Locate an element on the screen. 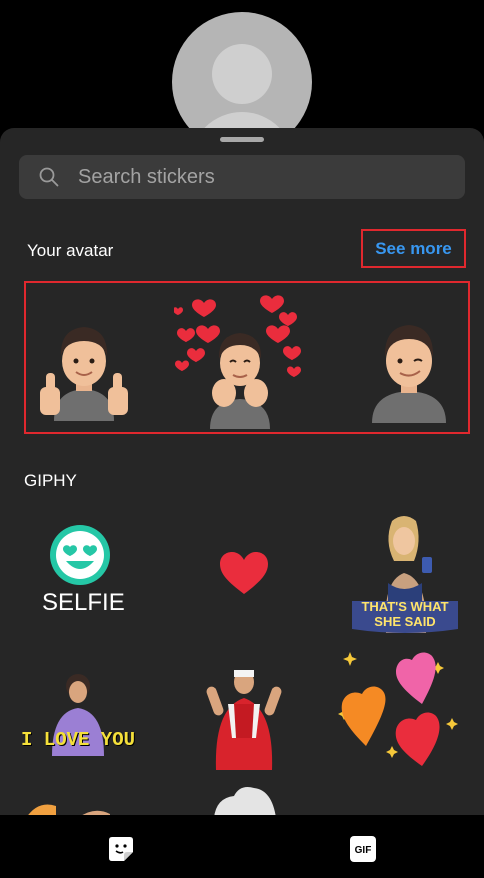 This screenshot has height=878, width=484. heart-eyes-emoji-icon is located at coordinates (80, 555).